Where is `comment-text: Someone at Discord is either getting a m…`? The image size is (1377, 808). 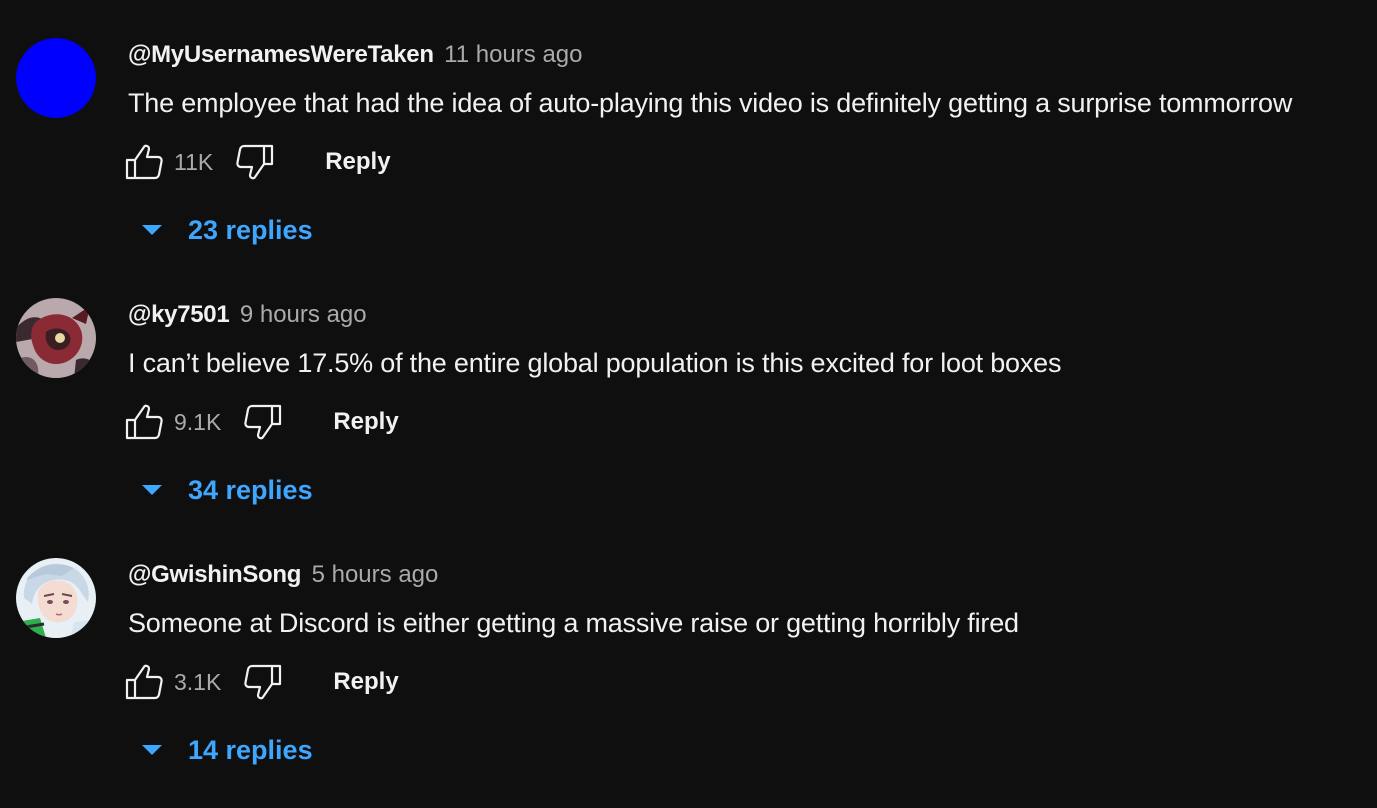
comment-text: Someone at Discord is either getting a m… is located at coordinates (573, 623).